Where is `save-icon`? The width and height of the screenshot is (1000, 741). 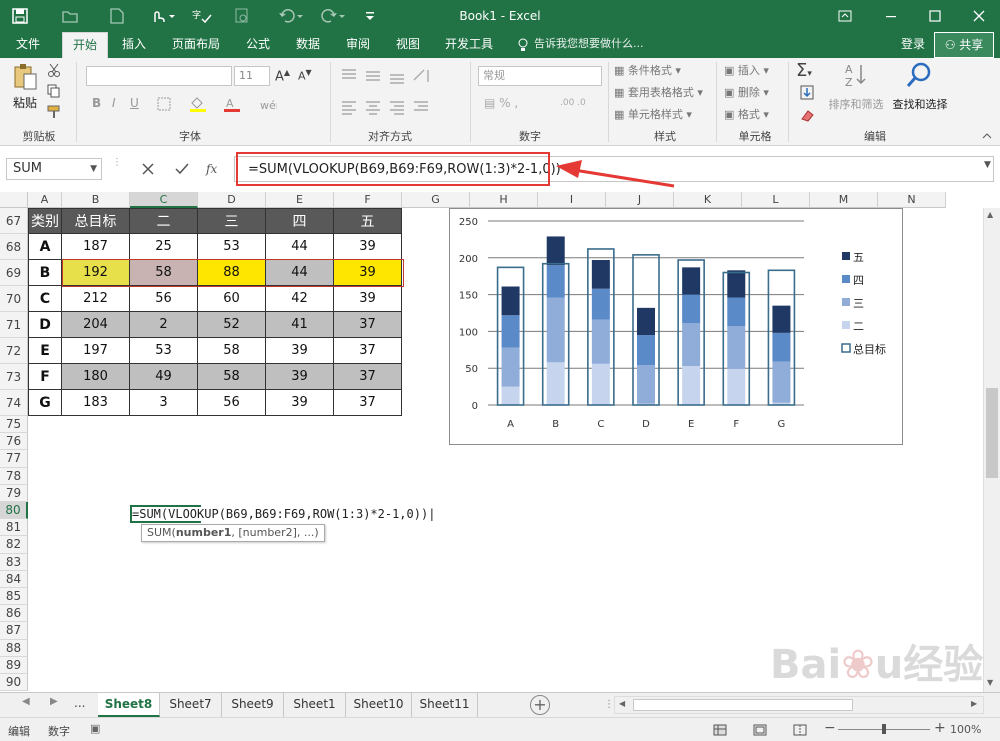
save-icon is located at coordinates (20, 16).